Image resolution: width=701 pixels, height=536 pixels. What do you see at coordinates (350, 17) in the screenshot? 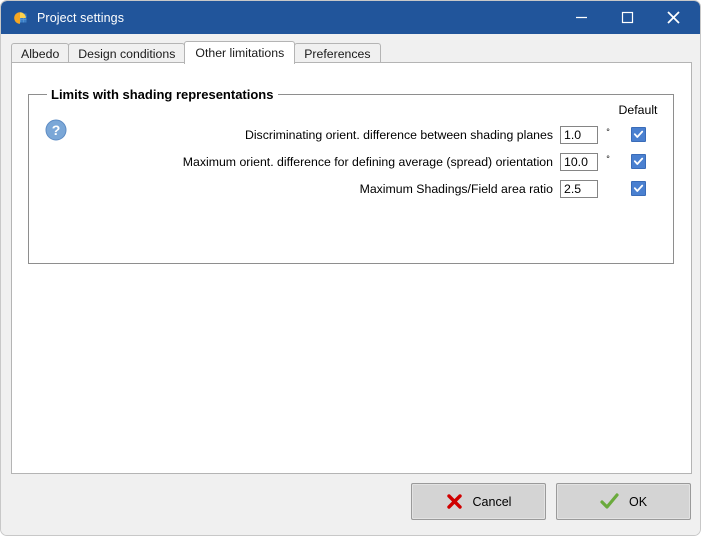
I see `title-bar: Project settings` at bounding box center [350, 17].